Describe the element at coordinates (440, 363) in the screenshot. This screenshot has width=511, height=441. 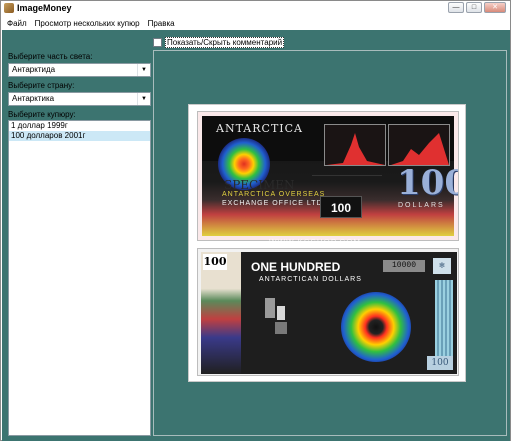
I see `back-bottom-denomination: 100` at that location.